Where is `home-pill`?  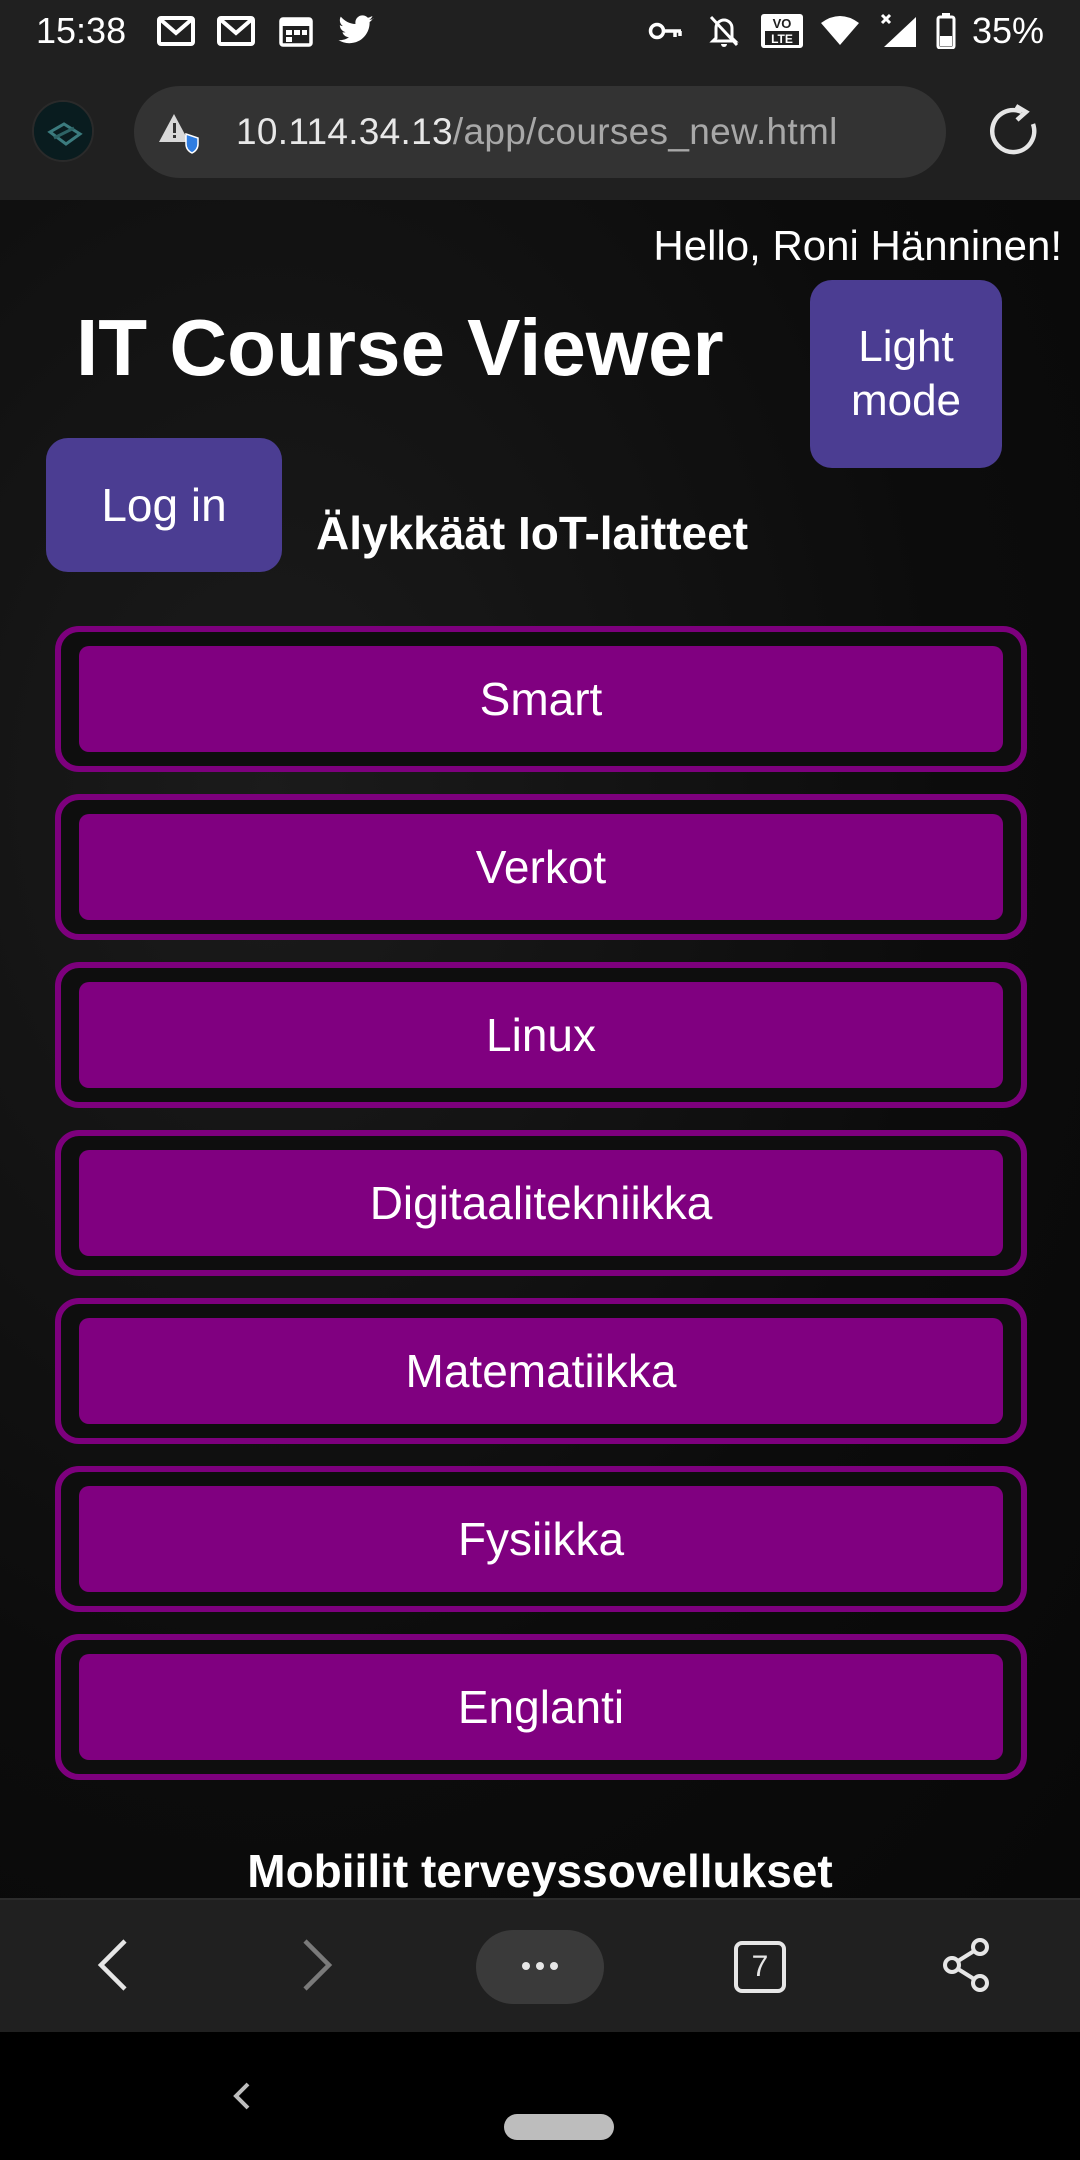
home-pill is located at coordinates (559, 2127).